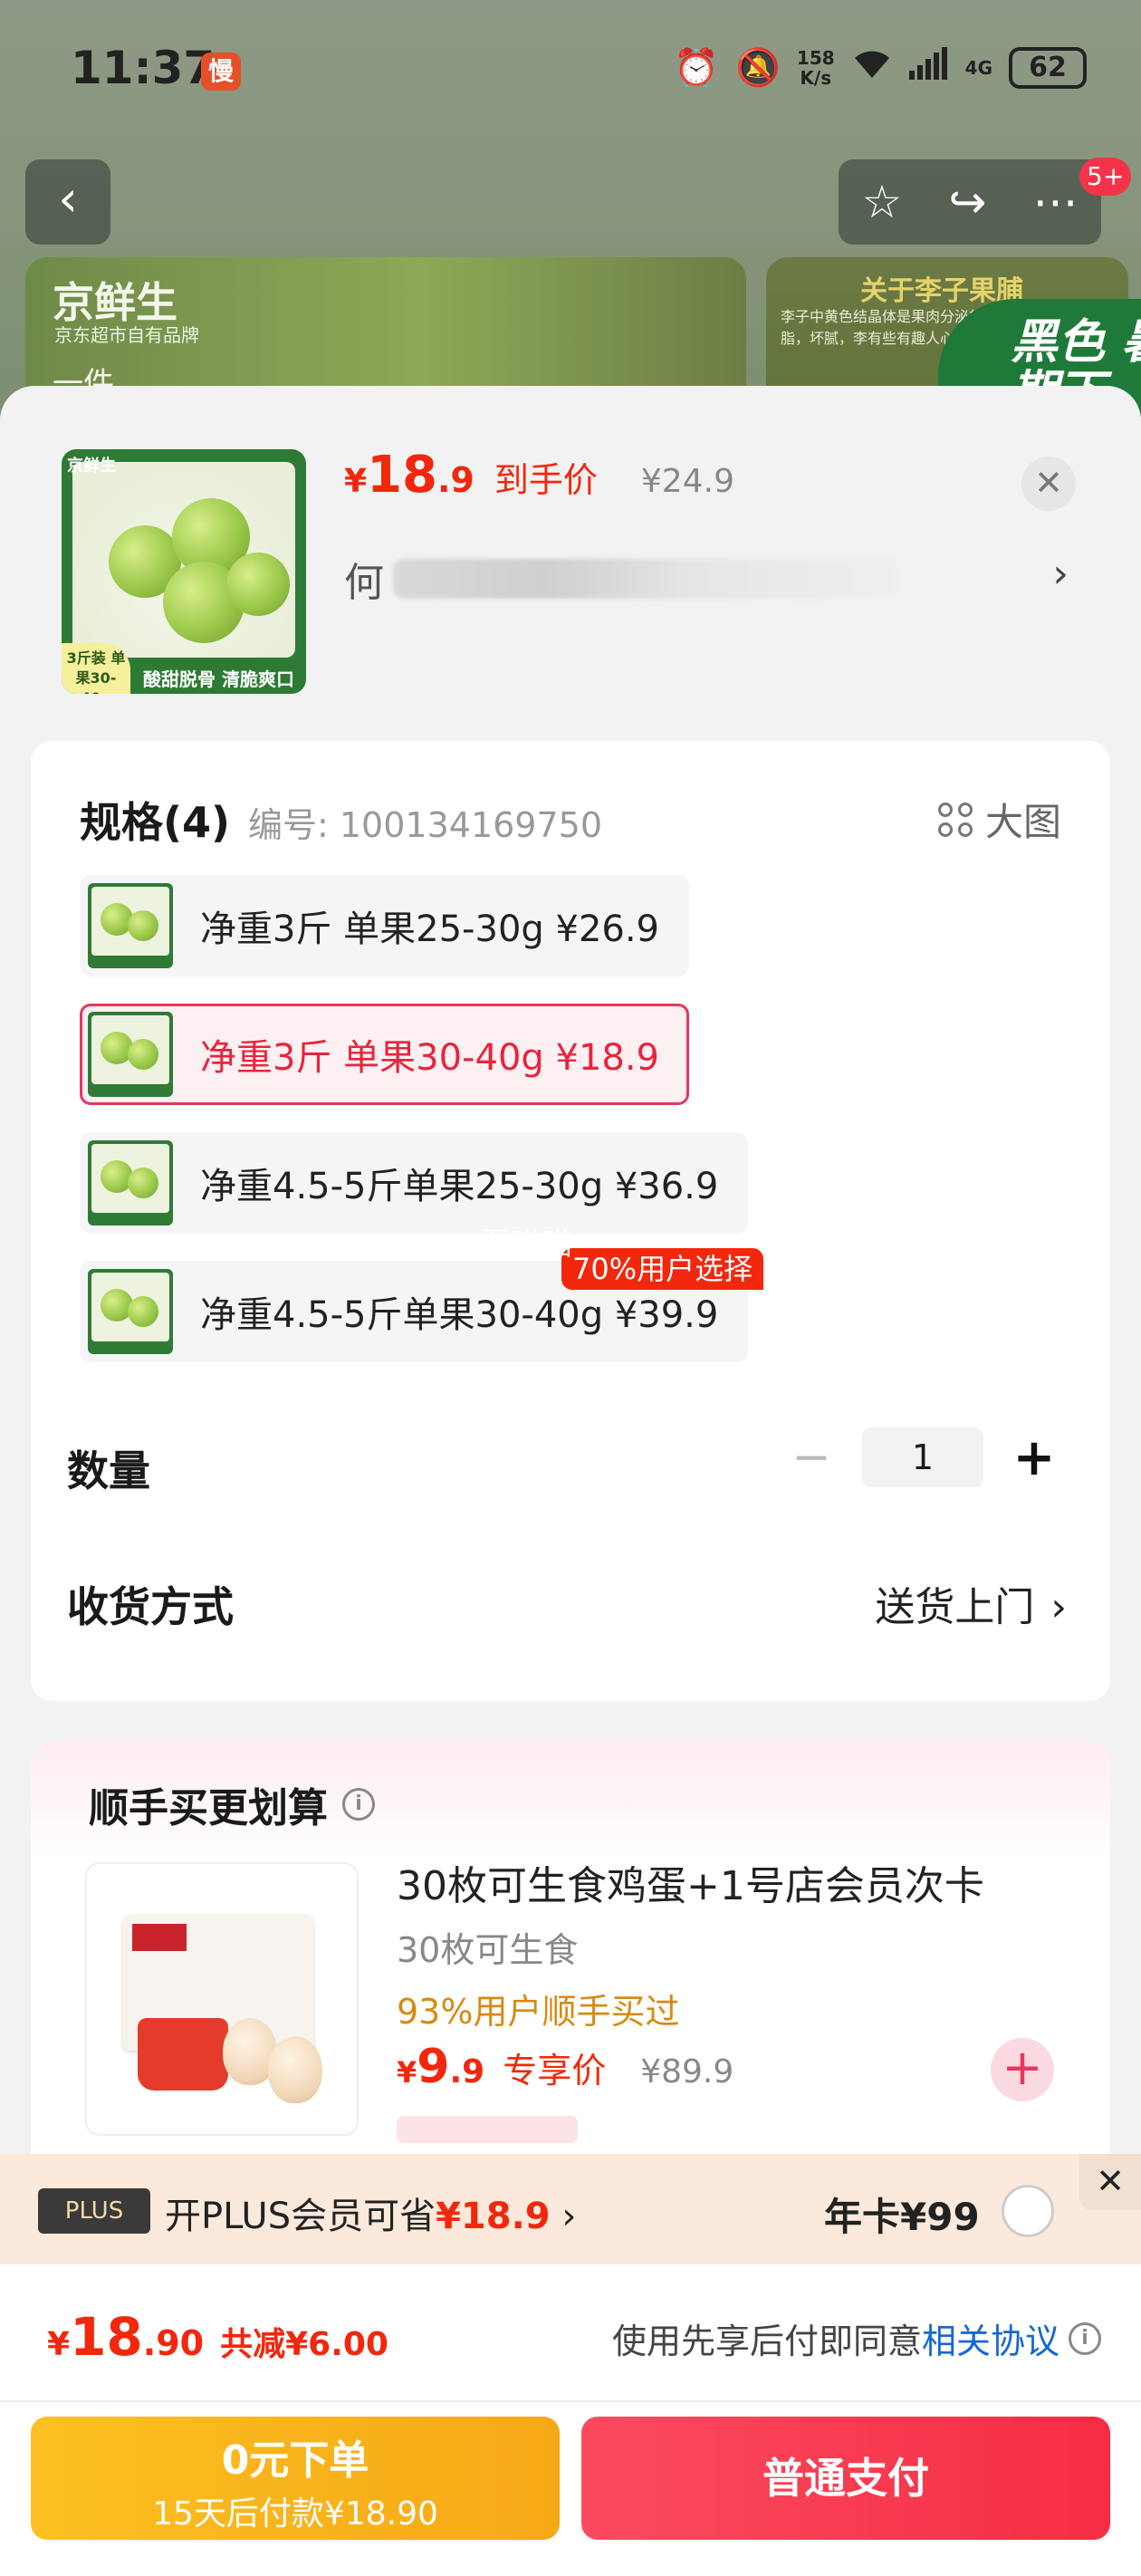  Describe the element at coordinates (662, 1269) in the screenshot. I see `popular-choice-badge: 70%用户选择` at that location.